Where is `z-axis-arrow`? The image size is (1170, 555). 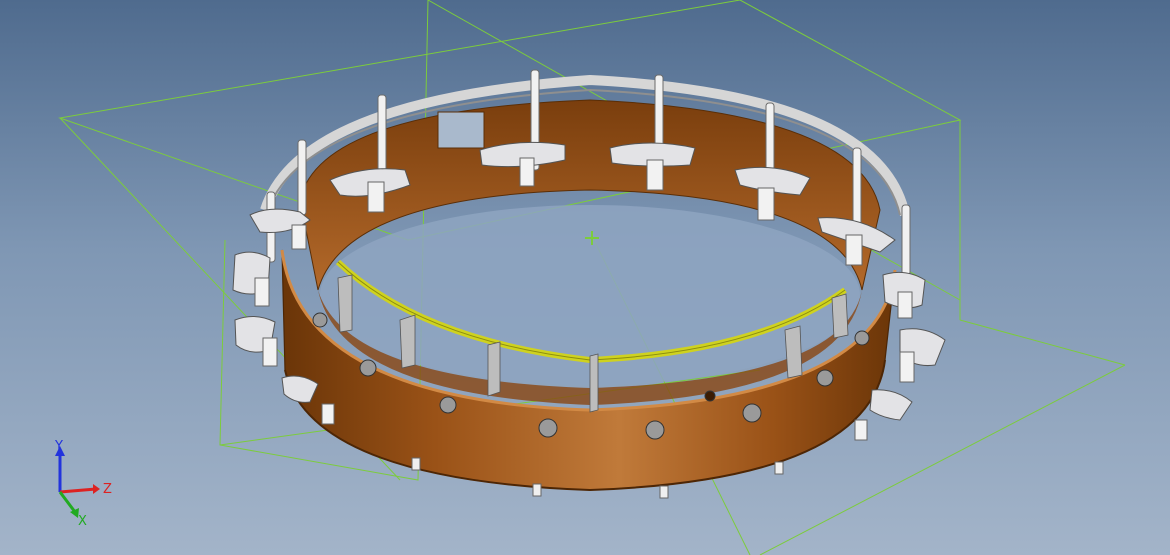 z-axis-arrow is located at coordinates (96, 489).